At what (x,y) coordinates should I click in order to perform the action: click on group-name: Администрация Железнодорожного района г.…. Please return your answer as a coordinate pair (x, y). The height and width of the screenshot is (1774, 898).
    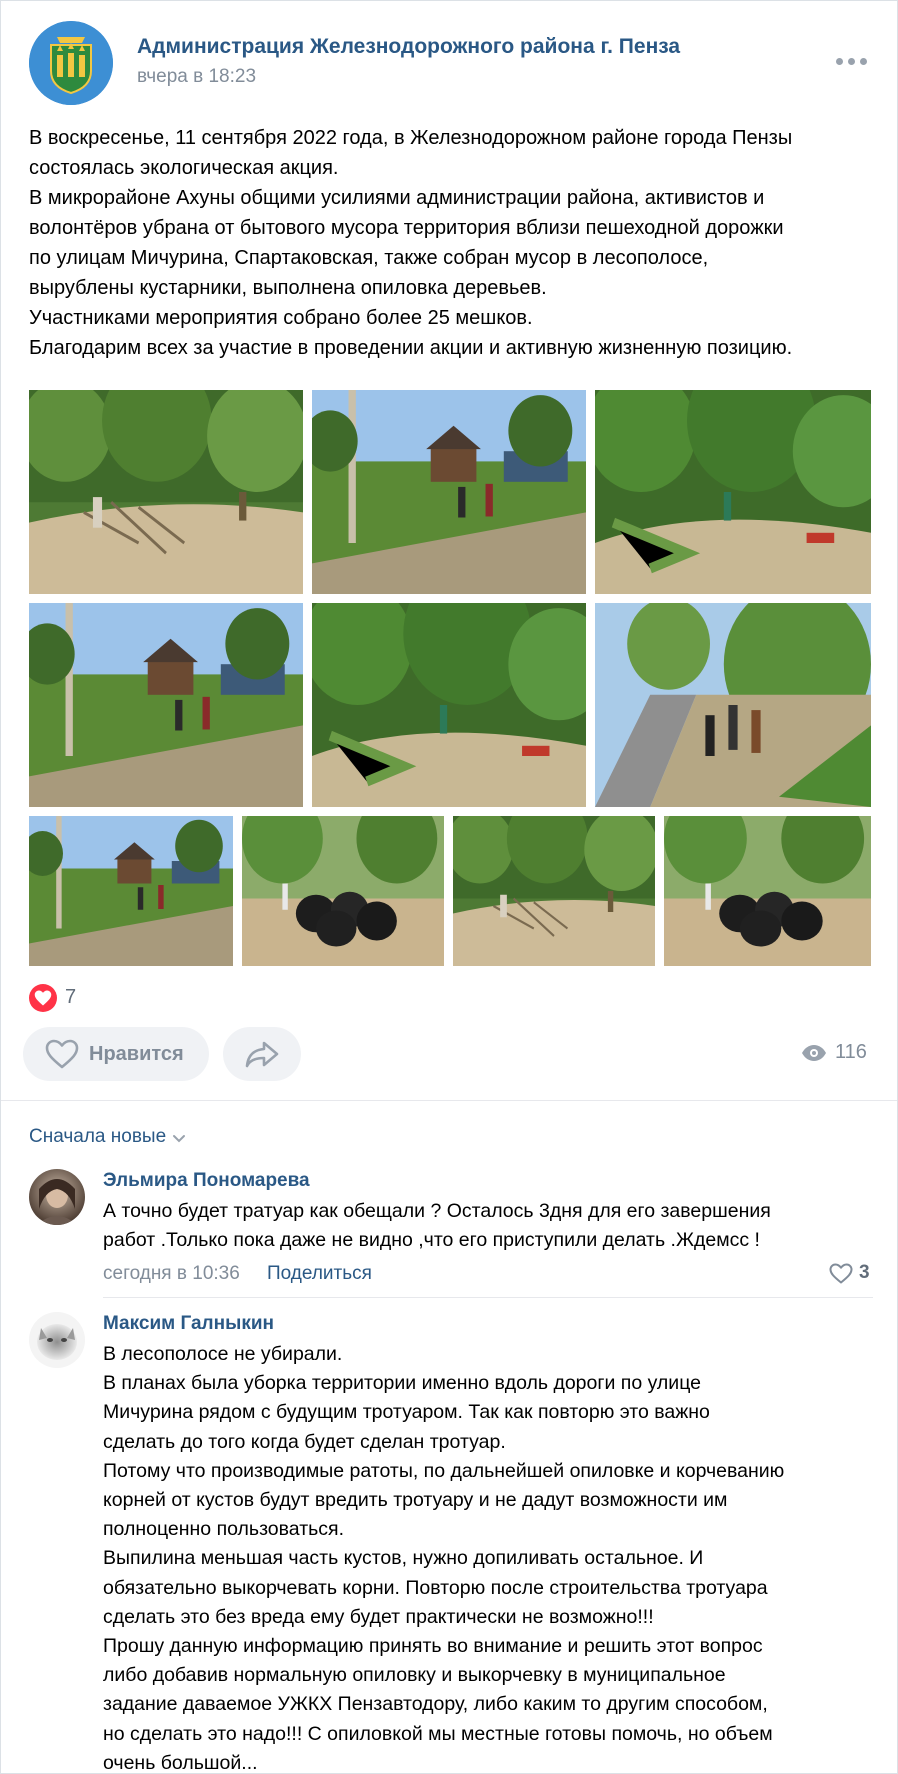
    Looking at the image, I should click on (408, 47).